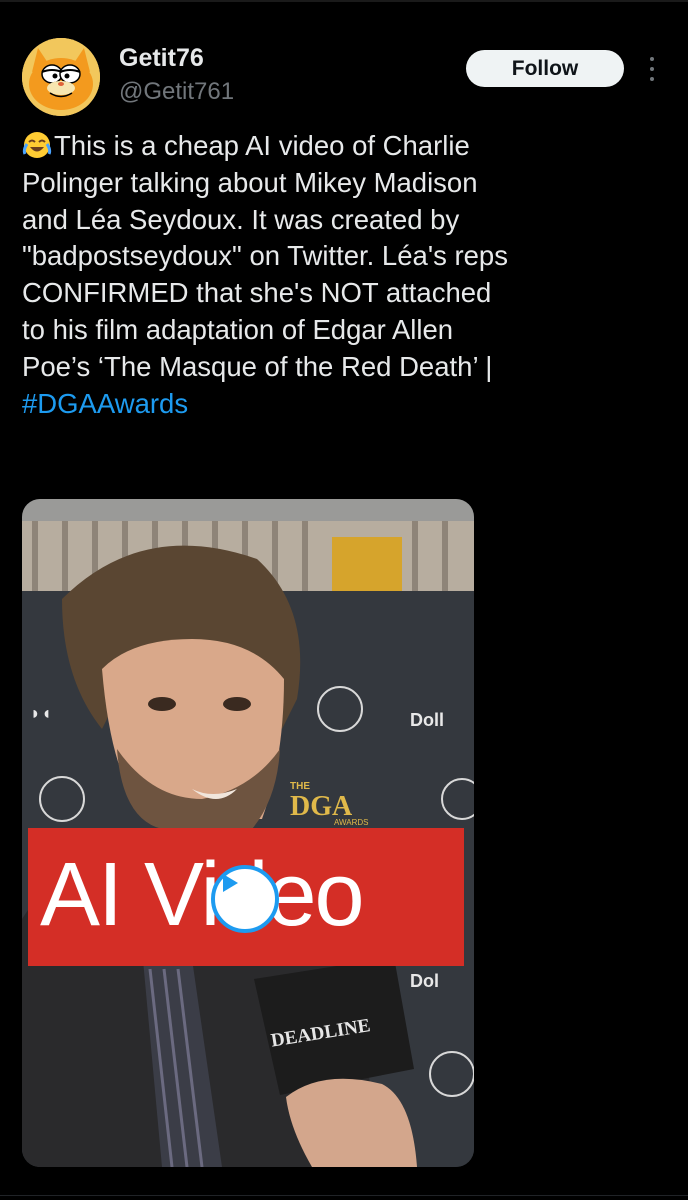 Image resolution: width=688 pixels, height=1200 pixels. I want to click on post-text-line: CONFIRMED that she's NOT attached, so click(257, 293).